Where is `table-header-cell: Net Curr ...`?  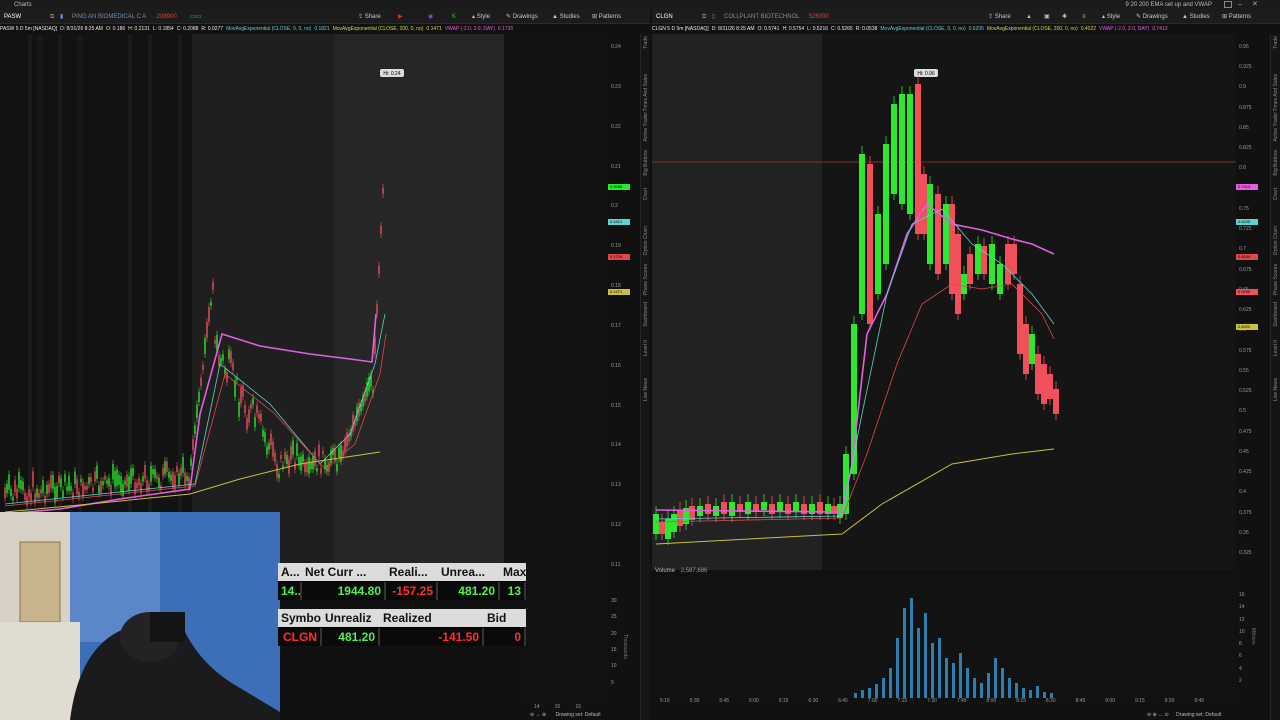 table-header-cell: Net Curr ... is located at coordinates (344, 572).